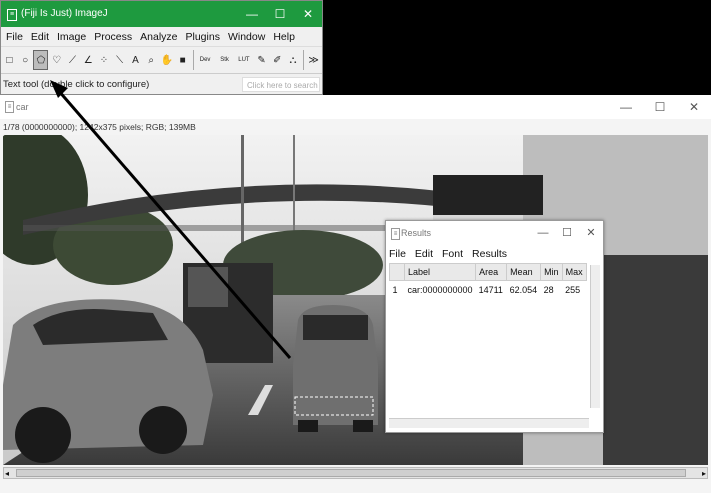 This screenshot has height=493, width=711. Describe the element at coordinates (313, 60) in the screenshot. I see `more-tools-icon: ≫` at that location.